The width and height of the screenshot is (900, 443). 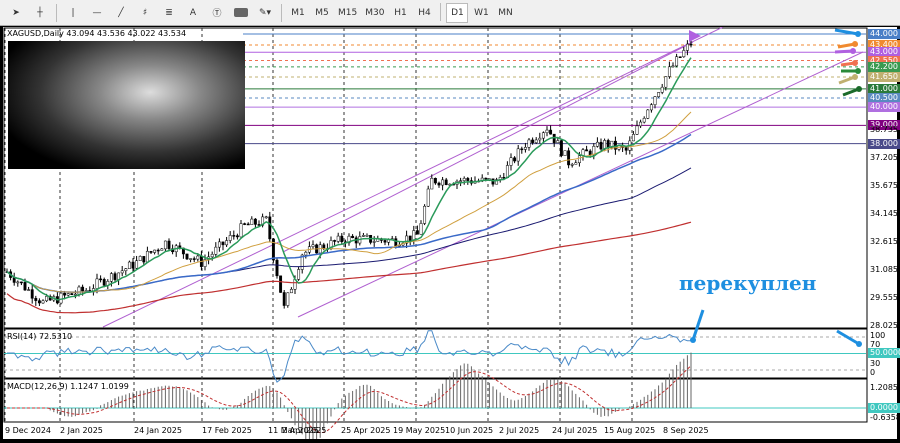 I want to click on horizontal-line-icon: —, so click(x=97, y=13).